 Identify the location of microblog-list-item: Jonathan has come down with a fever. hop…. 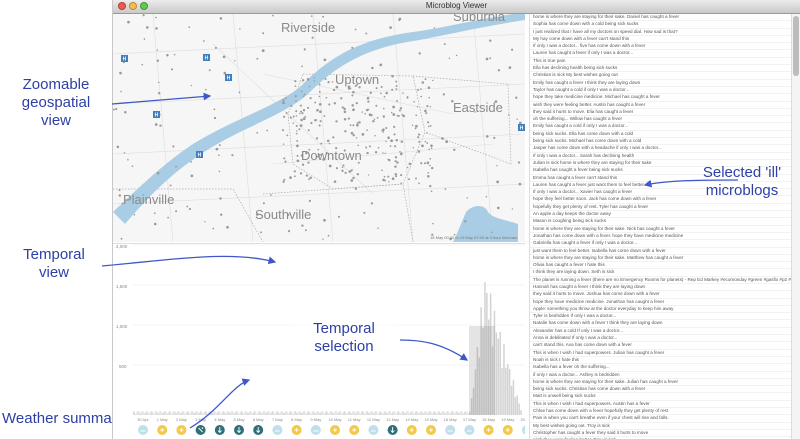
(661, 237).